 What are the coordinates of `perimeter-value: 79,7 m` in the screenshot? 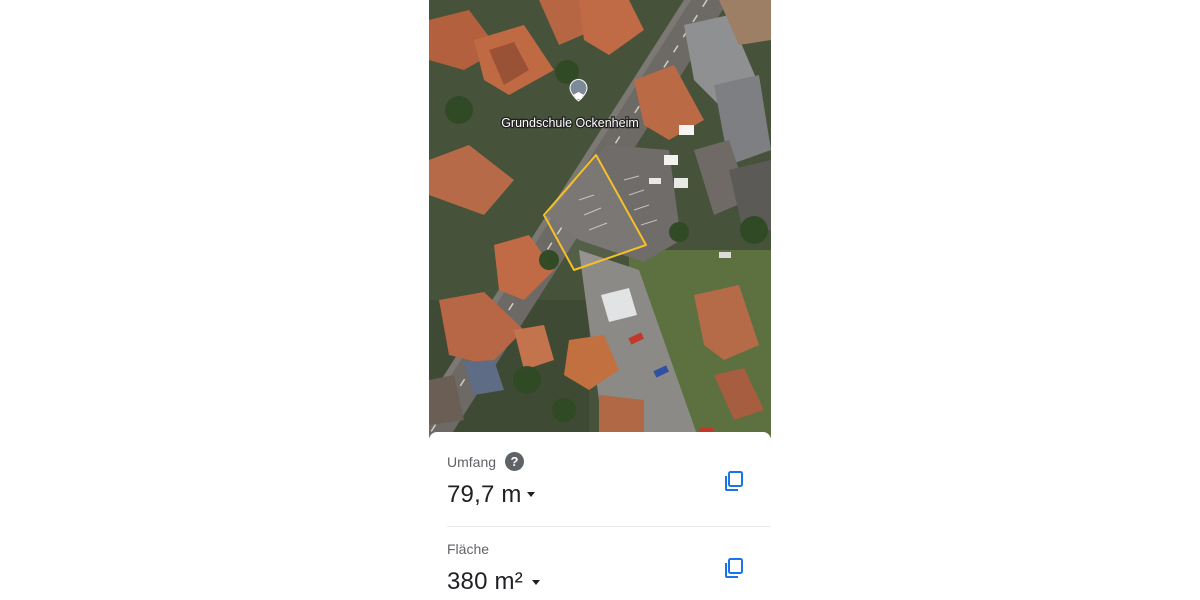 It's located at (484, 494).